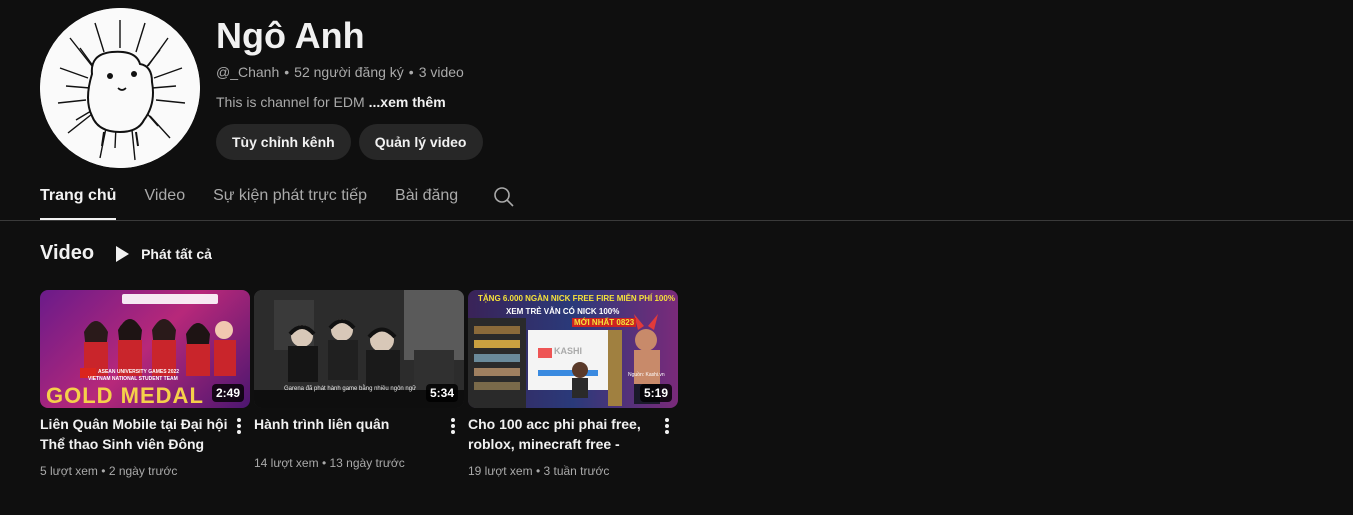  What do you see at coordinates (69, 471) in the screenshot?
I see `view-count: 5 lượt xem` at bounding box center [69, 471].